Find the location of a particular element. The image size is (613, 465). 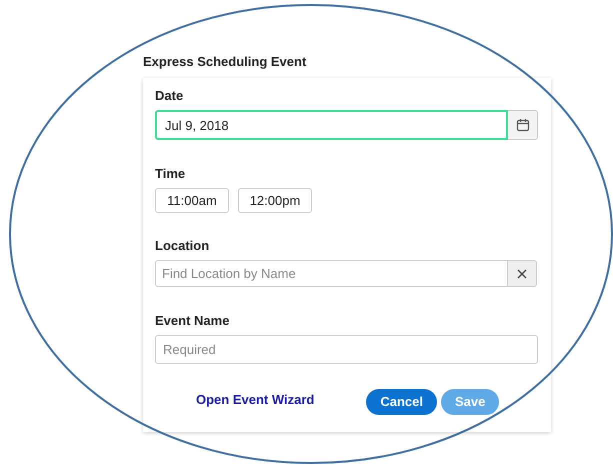

dialog-title: Express Scheduling Event is located at coordinates (224, 62).